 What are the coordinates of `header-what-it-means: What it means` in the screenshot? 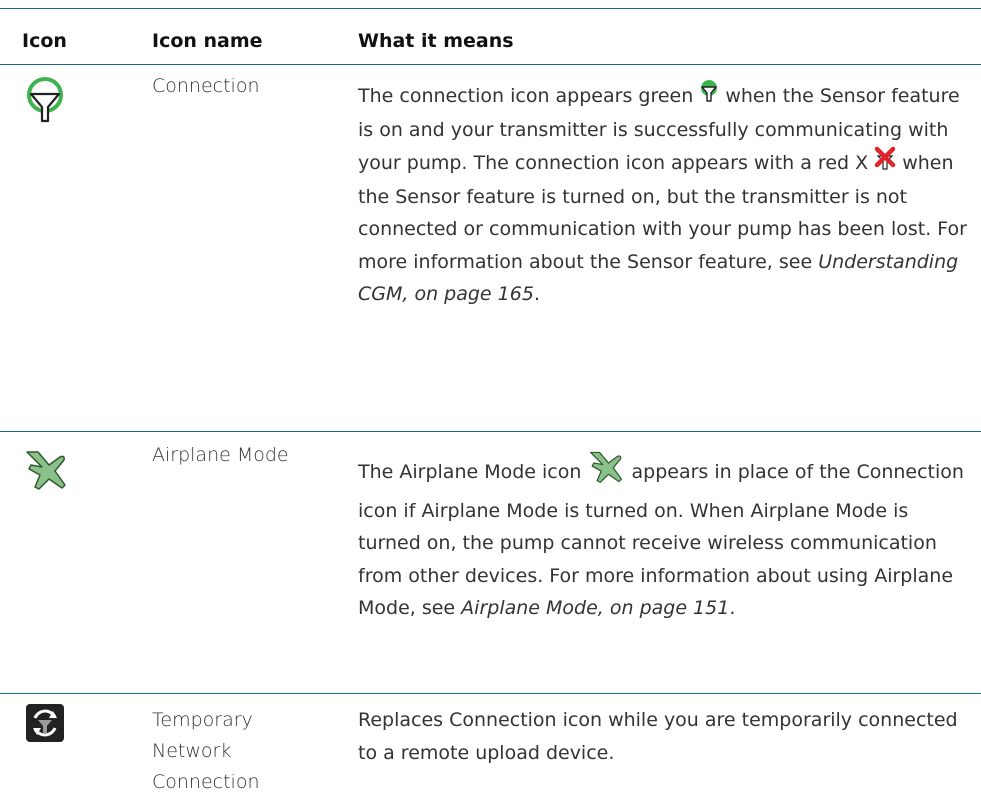 It's located at (436, 41).